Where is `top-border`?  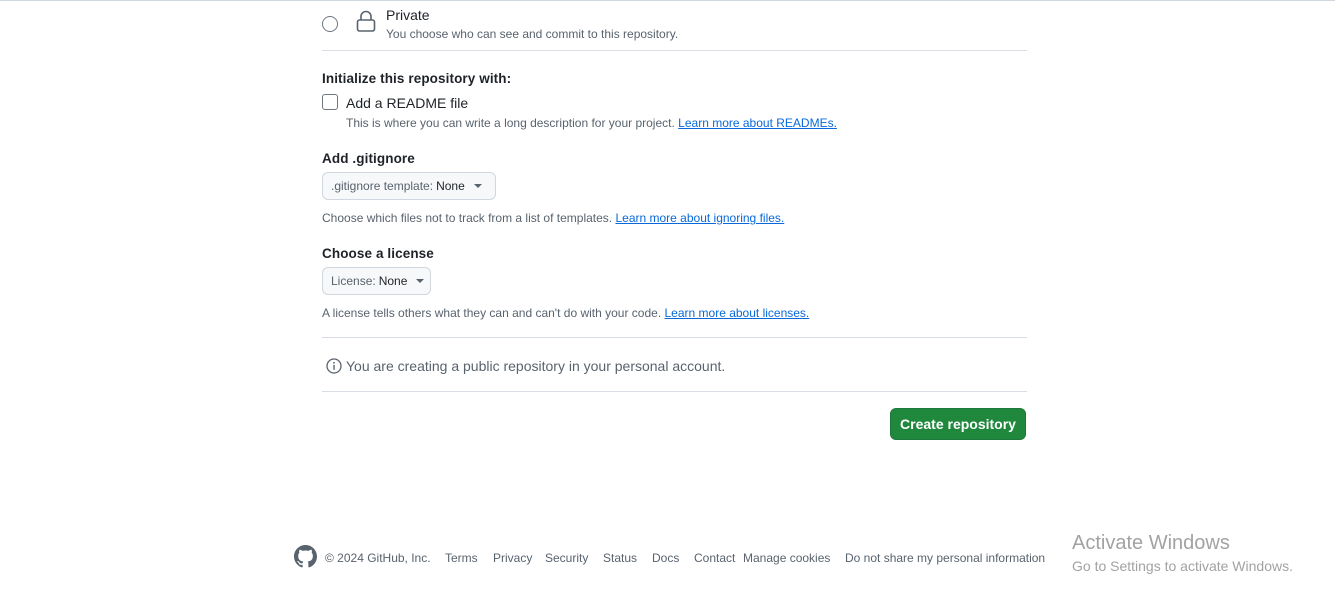
top-border is located at coordinates (667, 0).